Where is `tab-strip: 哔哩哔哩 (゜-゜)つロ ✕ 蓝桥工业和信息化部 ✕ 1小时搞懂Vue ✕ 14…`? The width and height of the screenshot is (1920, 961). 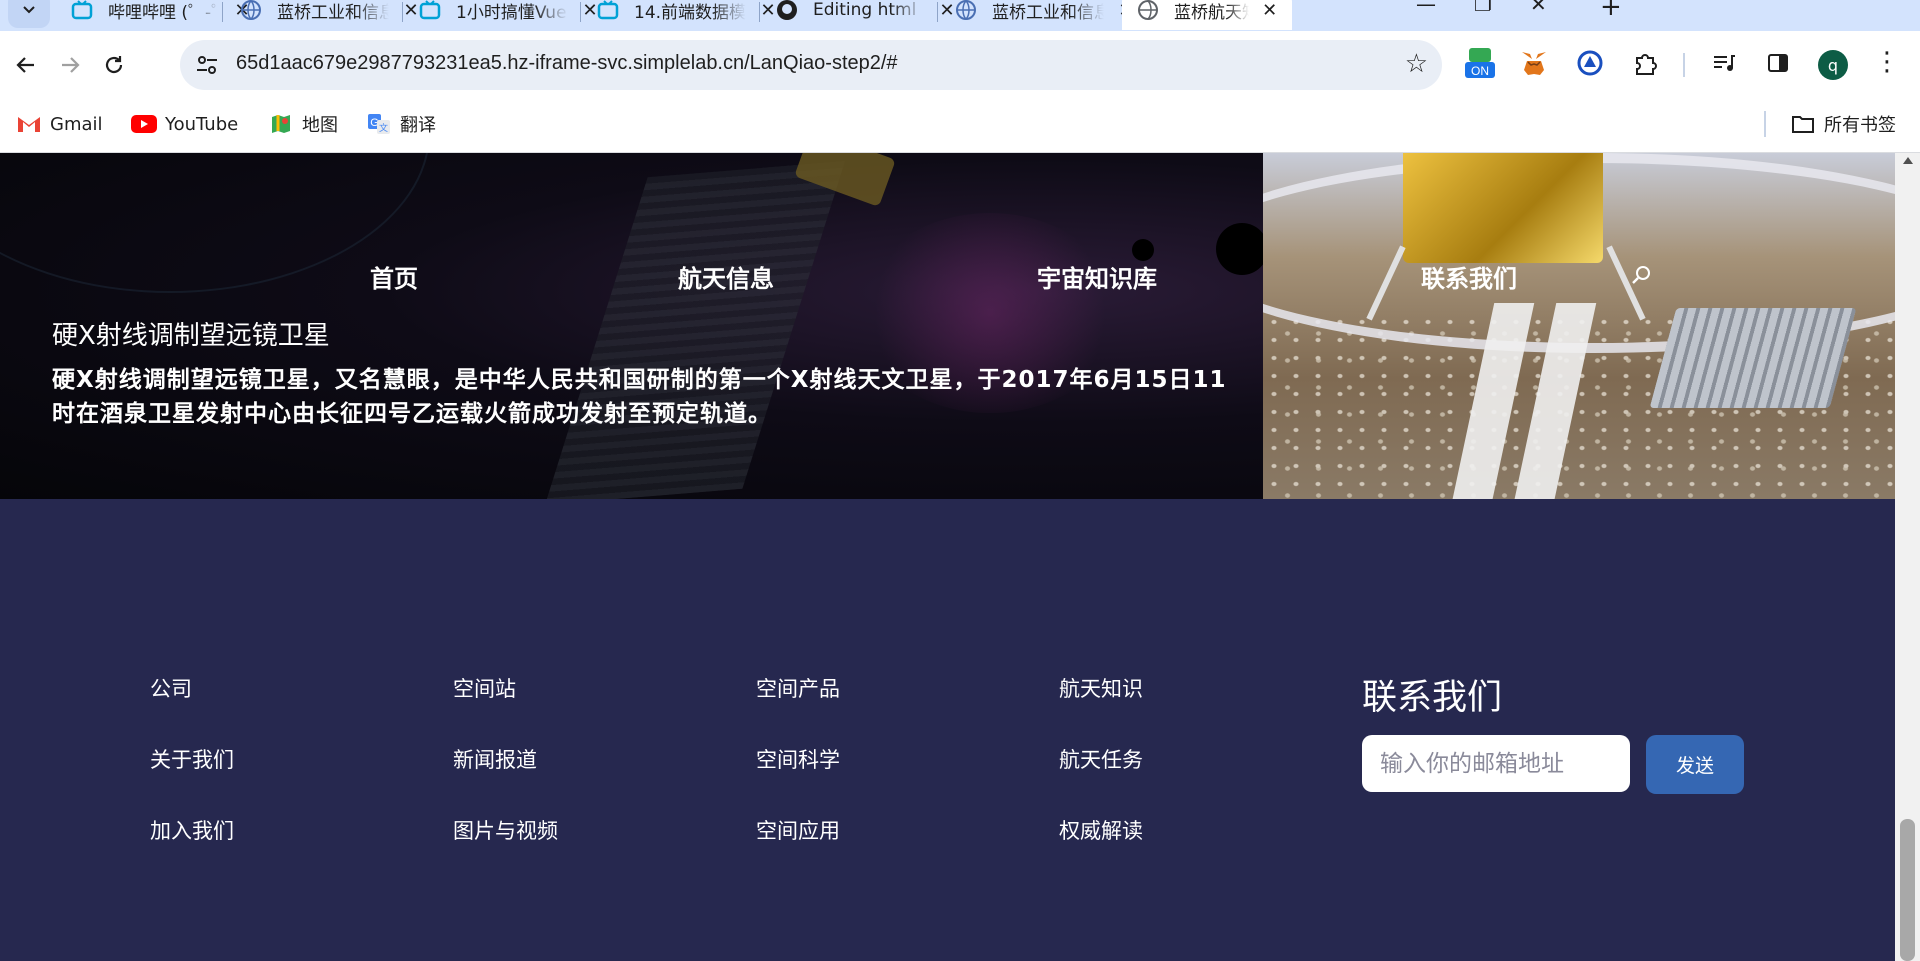 tab-strip: 哔哩哔哩 (゜-゜)つロ ✕ 蓝桥工业和信息化部 ✕ 1小时搞懂Vue ✕ 14… is located at coordinates (960, 15).